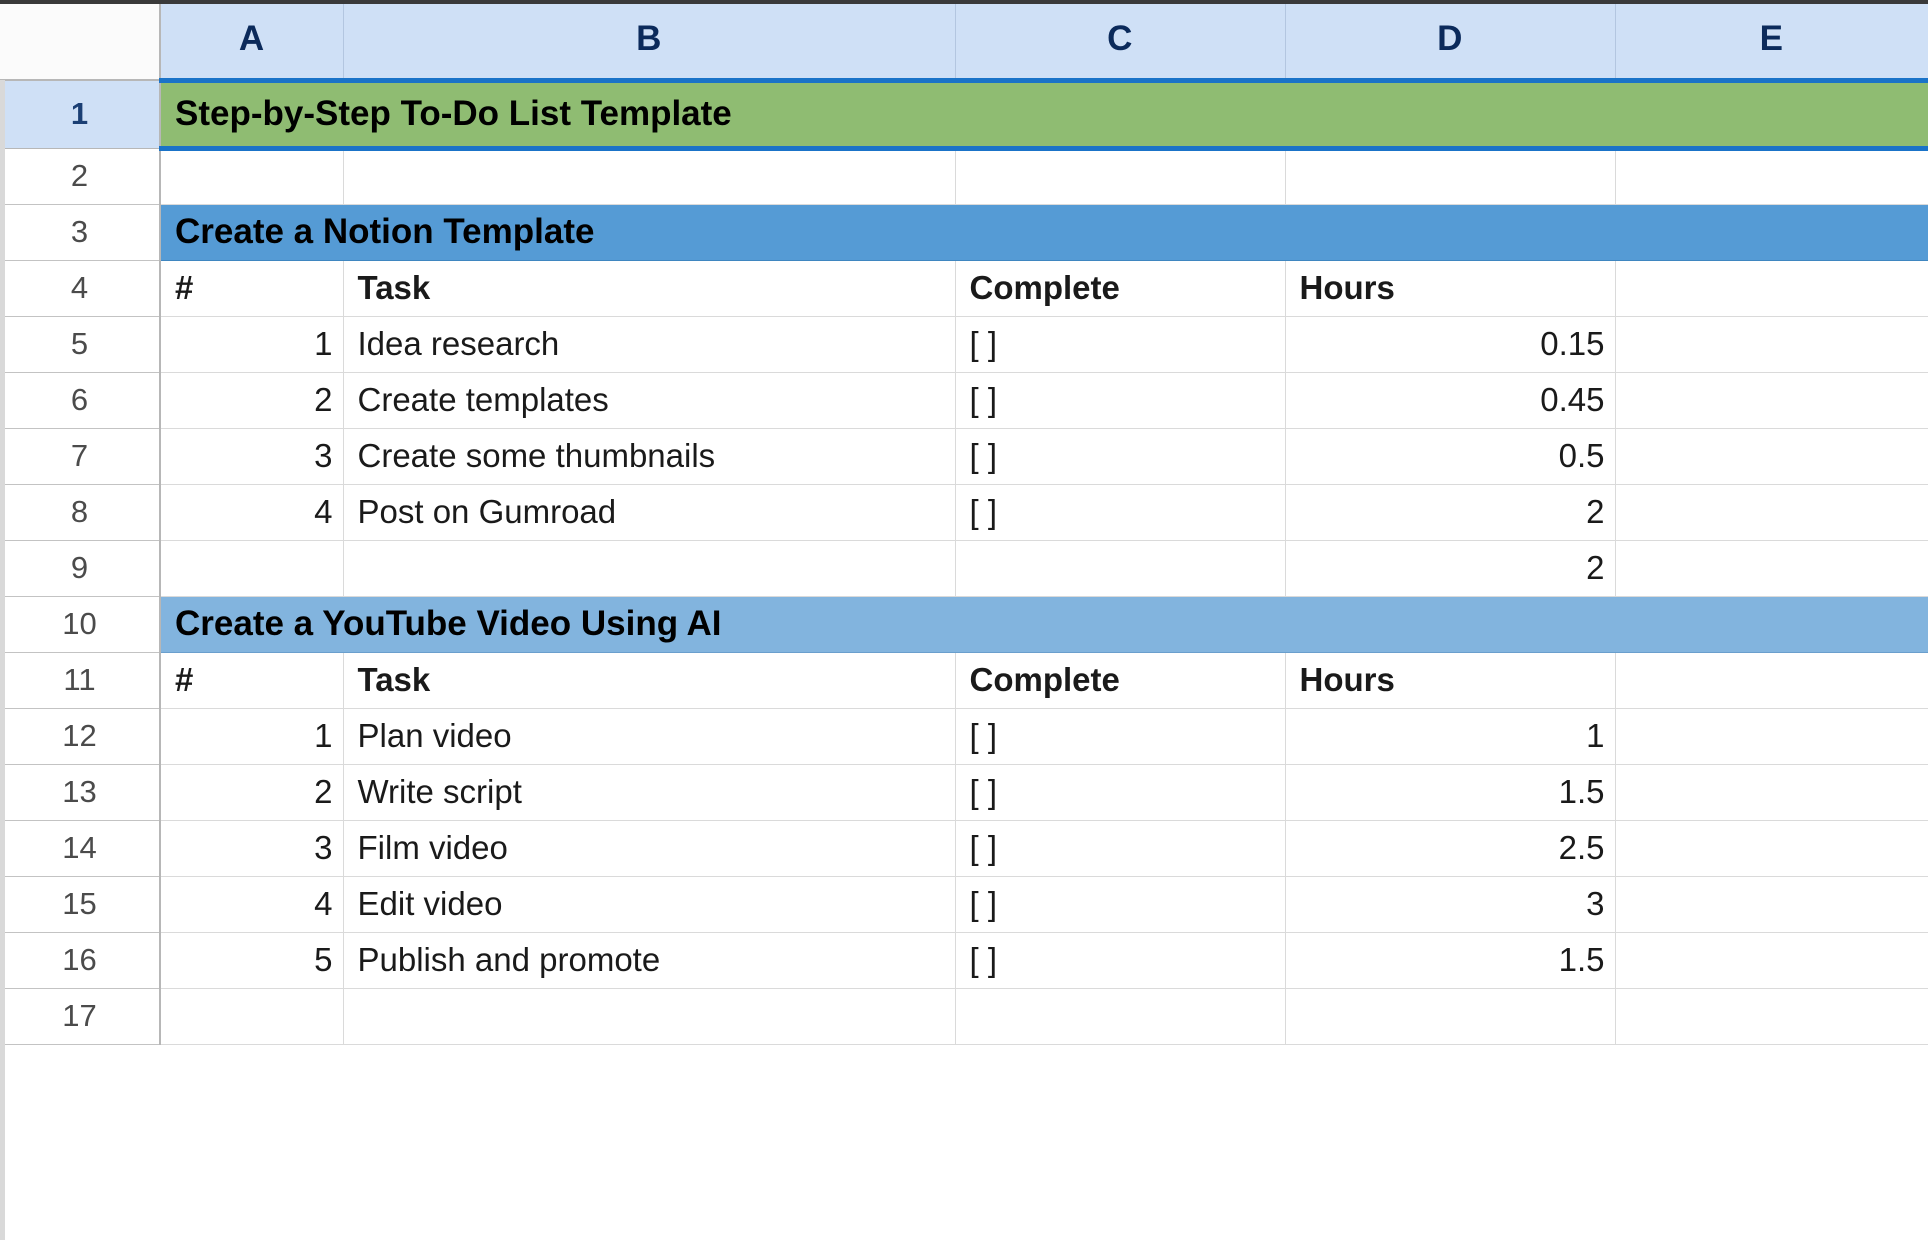  I want to click on column-header-b: B, so click(649, 40).